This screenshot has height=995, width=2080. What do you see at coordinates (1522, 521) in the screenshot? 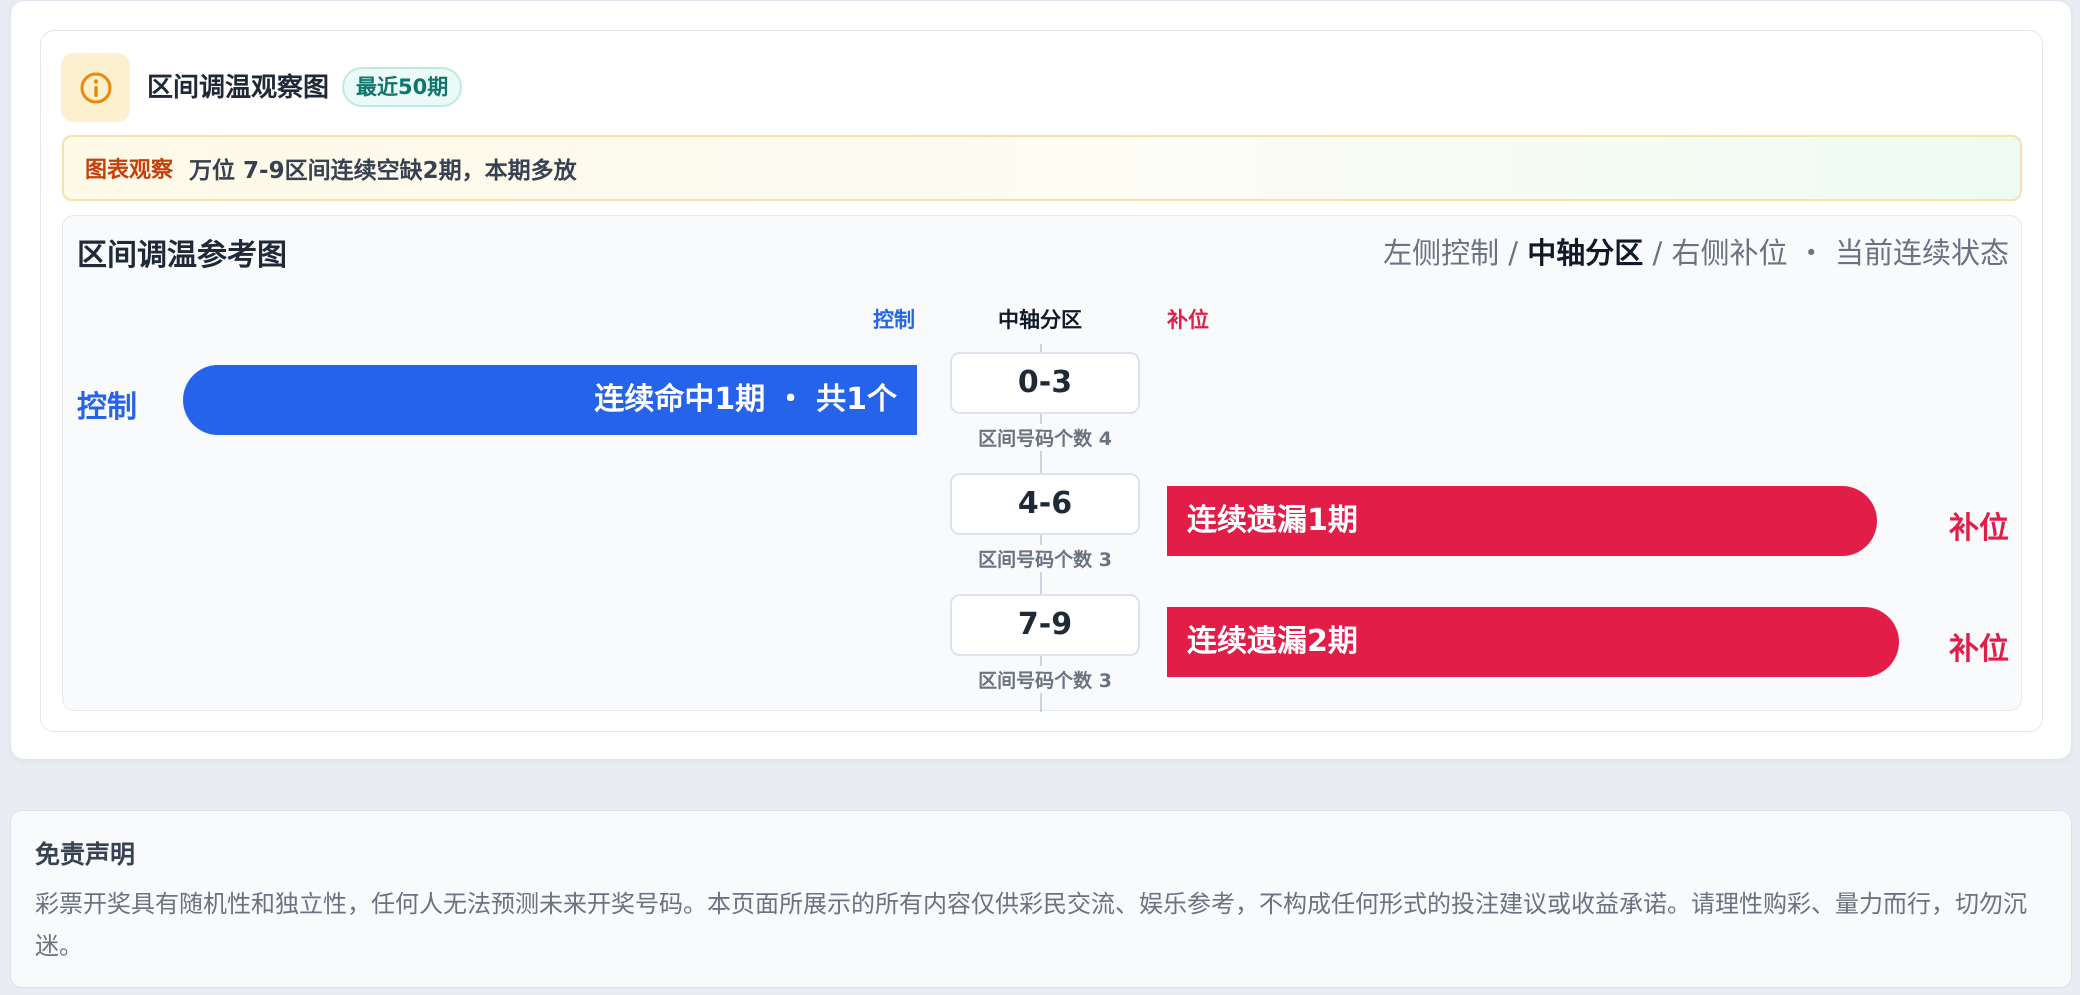
I see `fill-bar: 连续遗漏1期` at bounding box center [1522, 521].